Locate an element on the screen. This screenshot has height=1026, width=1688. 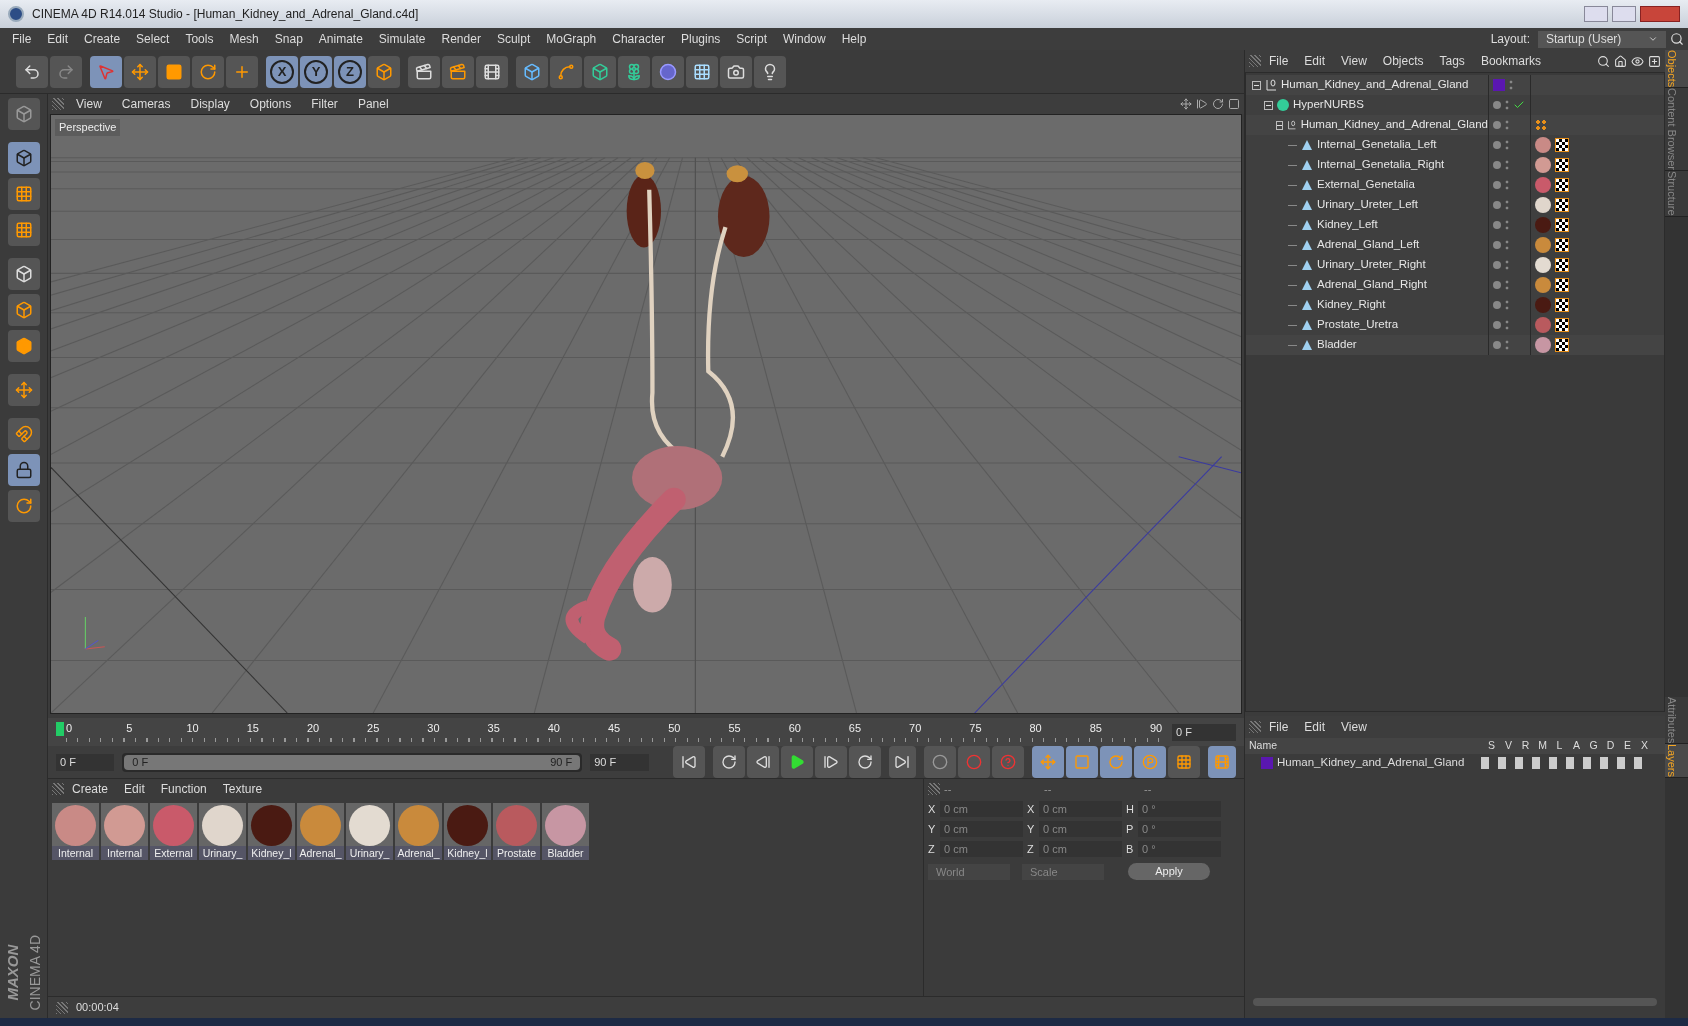
play-button is located at coordinates (796, 762).